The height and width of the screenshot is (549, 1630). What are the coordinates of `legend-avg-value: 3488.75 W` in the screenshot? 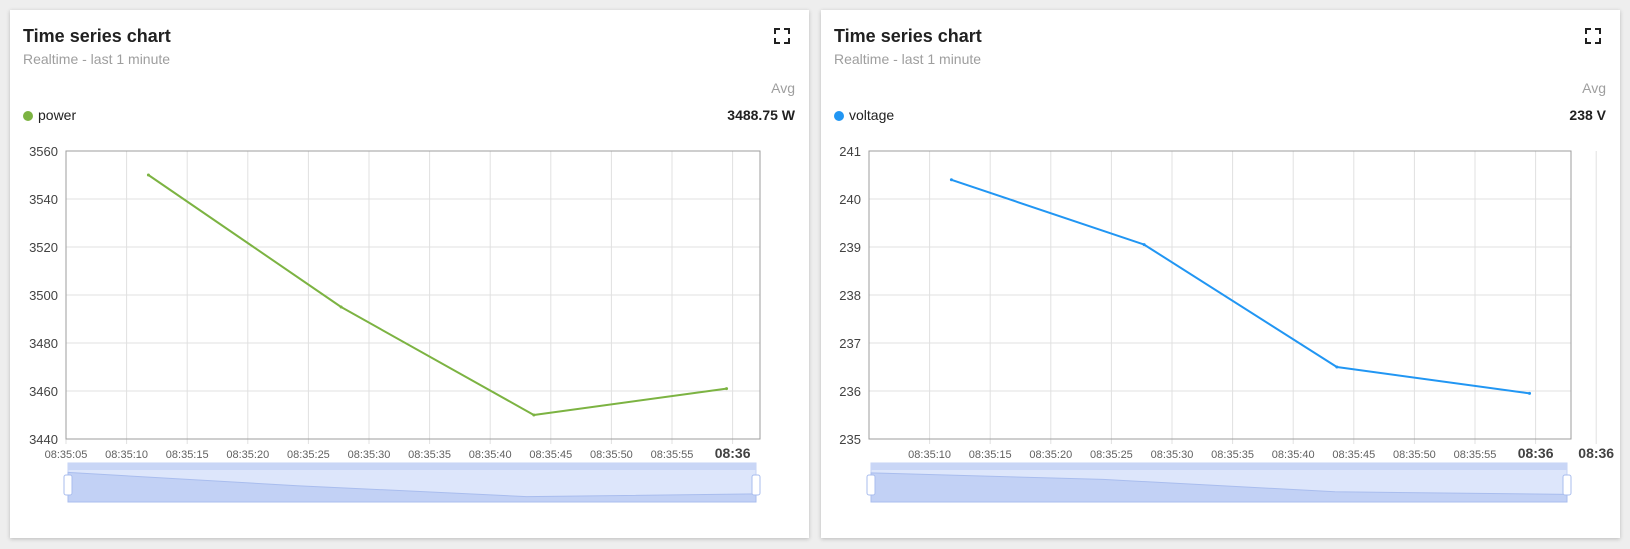 It's located at (761, 115).